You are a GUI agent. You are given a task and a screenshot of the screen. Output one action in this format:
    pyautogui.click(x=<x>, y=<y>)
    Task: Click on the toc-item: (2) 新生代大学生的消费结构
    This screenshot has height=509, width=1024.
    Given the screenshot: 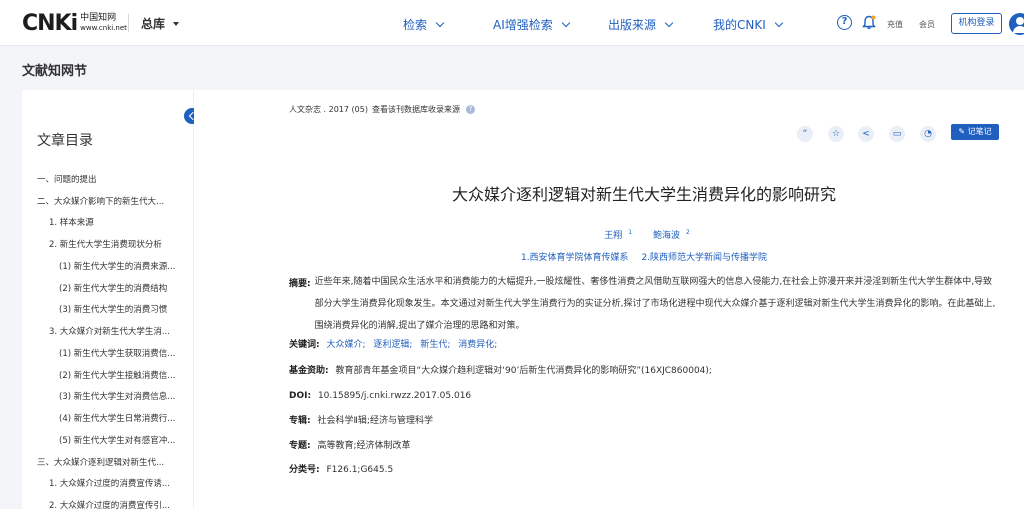 What is the action you would take?
    pyautogui.click(x=113, y=288)
    